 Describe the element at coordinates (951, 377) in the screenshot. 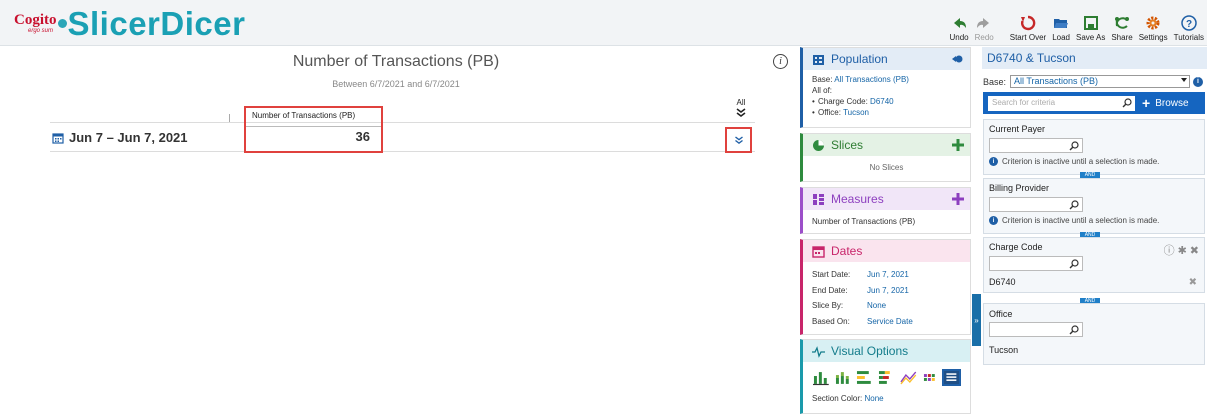

I see `table-view-icon` at that location.